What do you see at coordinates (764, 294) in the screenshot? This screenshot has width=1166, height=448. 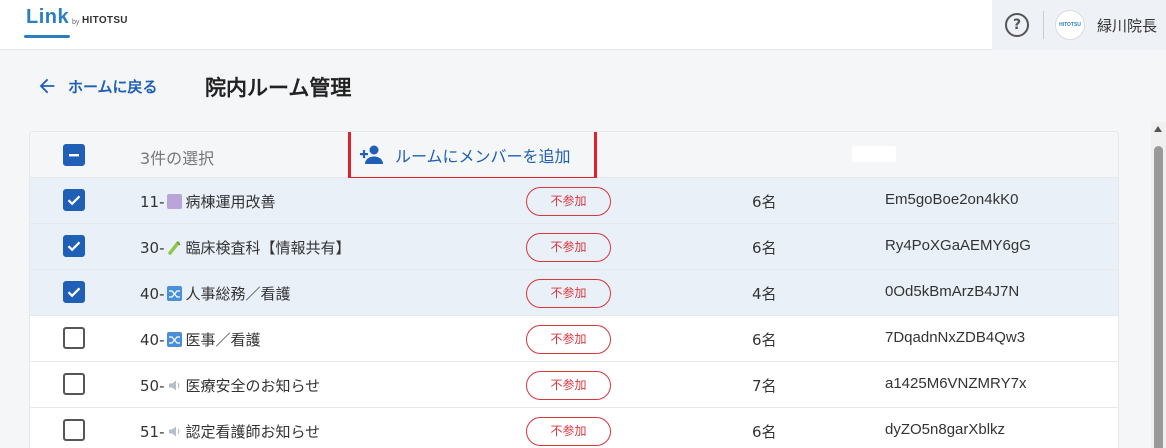 I see `member-count: 4名` at bounding box center [764, 294].